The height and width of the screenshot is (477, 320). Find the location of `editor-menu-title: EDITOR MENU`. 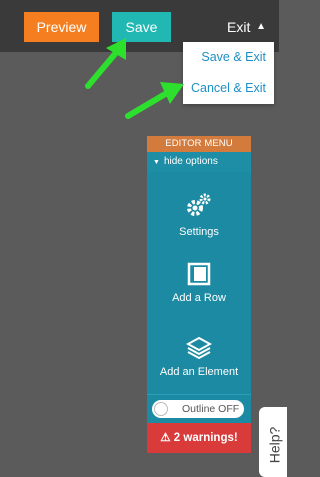

editor-menu-title: EDITOR MENU is located at coordinates (199, 144).